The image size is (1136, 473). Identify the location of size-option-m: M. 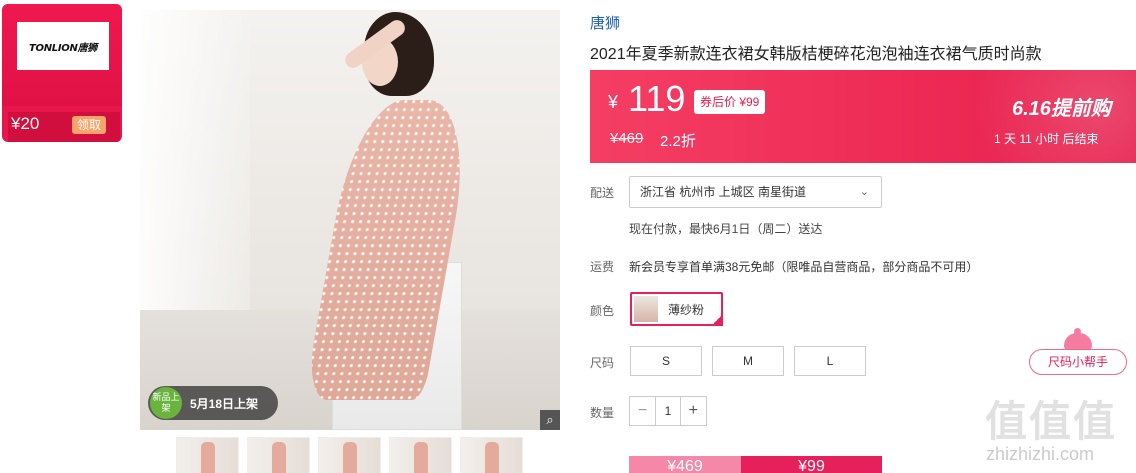
(748, 361).